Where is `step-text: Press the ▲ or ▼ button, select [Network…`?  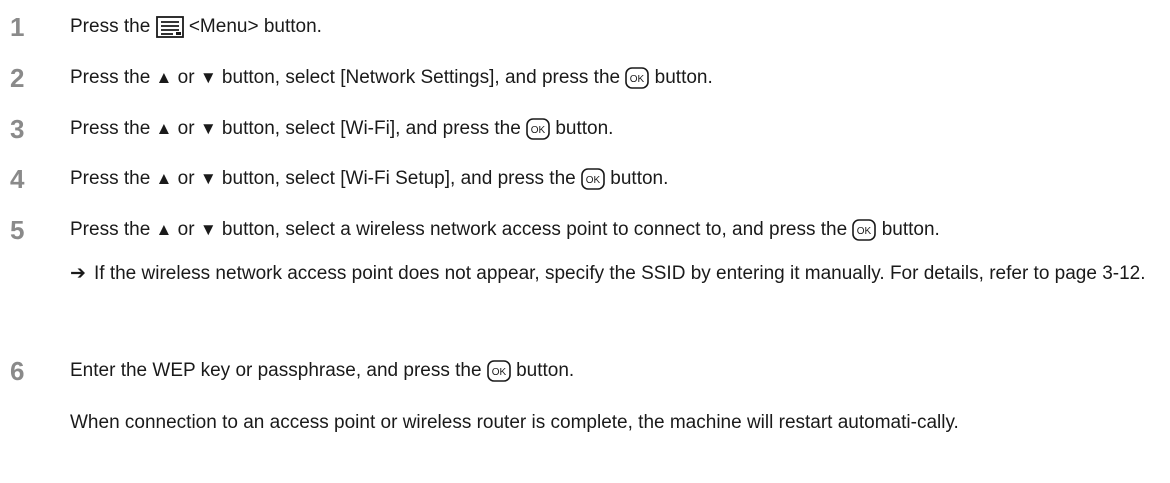
step-text: Press the ▲ or ▼ button, select [Network… is located at coordinates (391, 78).